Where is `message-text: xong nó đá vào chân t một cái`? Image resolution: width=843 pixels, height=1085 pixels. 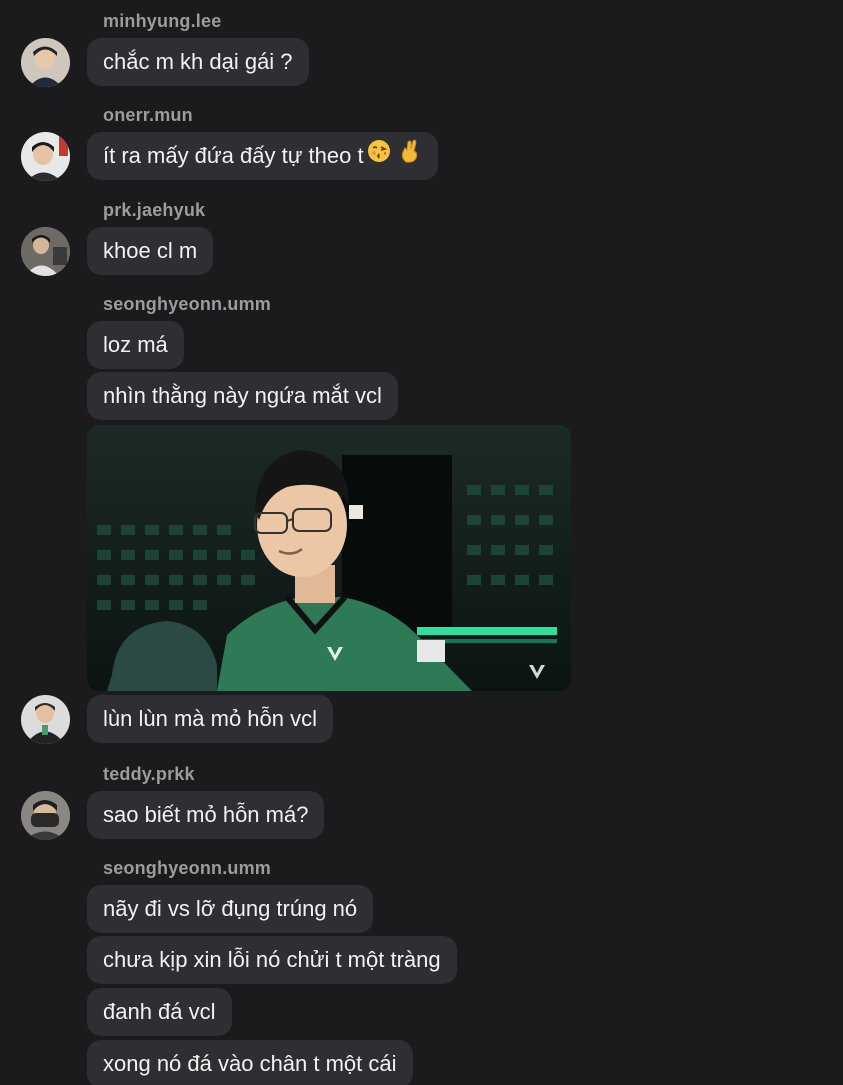
message-text: xong nó đá vào chân t một cái is located at coordinates (250, 1063).